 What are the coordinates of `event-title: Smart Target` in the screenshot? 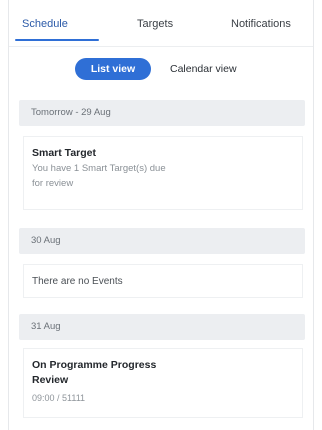 It's located at (64, 153).